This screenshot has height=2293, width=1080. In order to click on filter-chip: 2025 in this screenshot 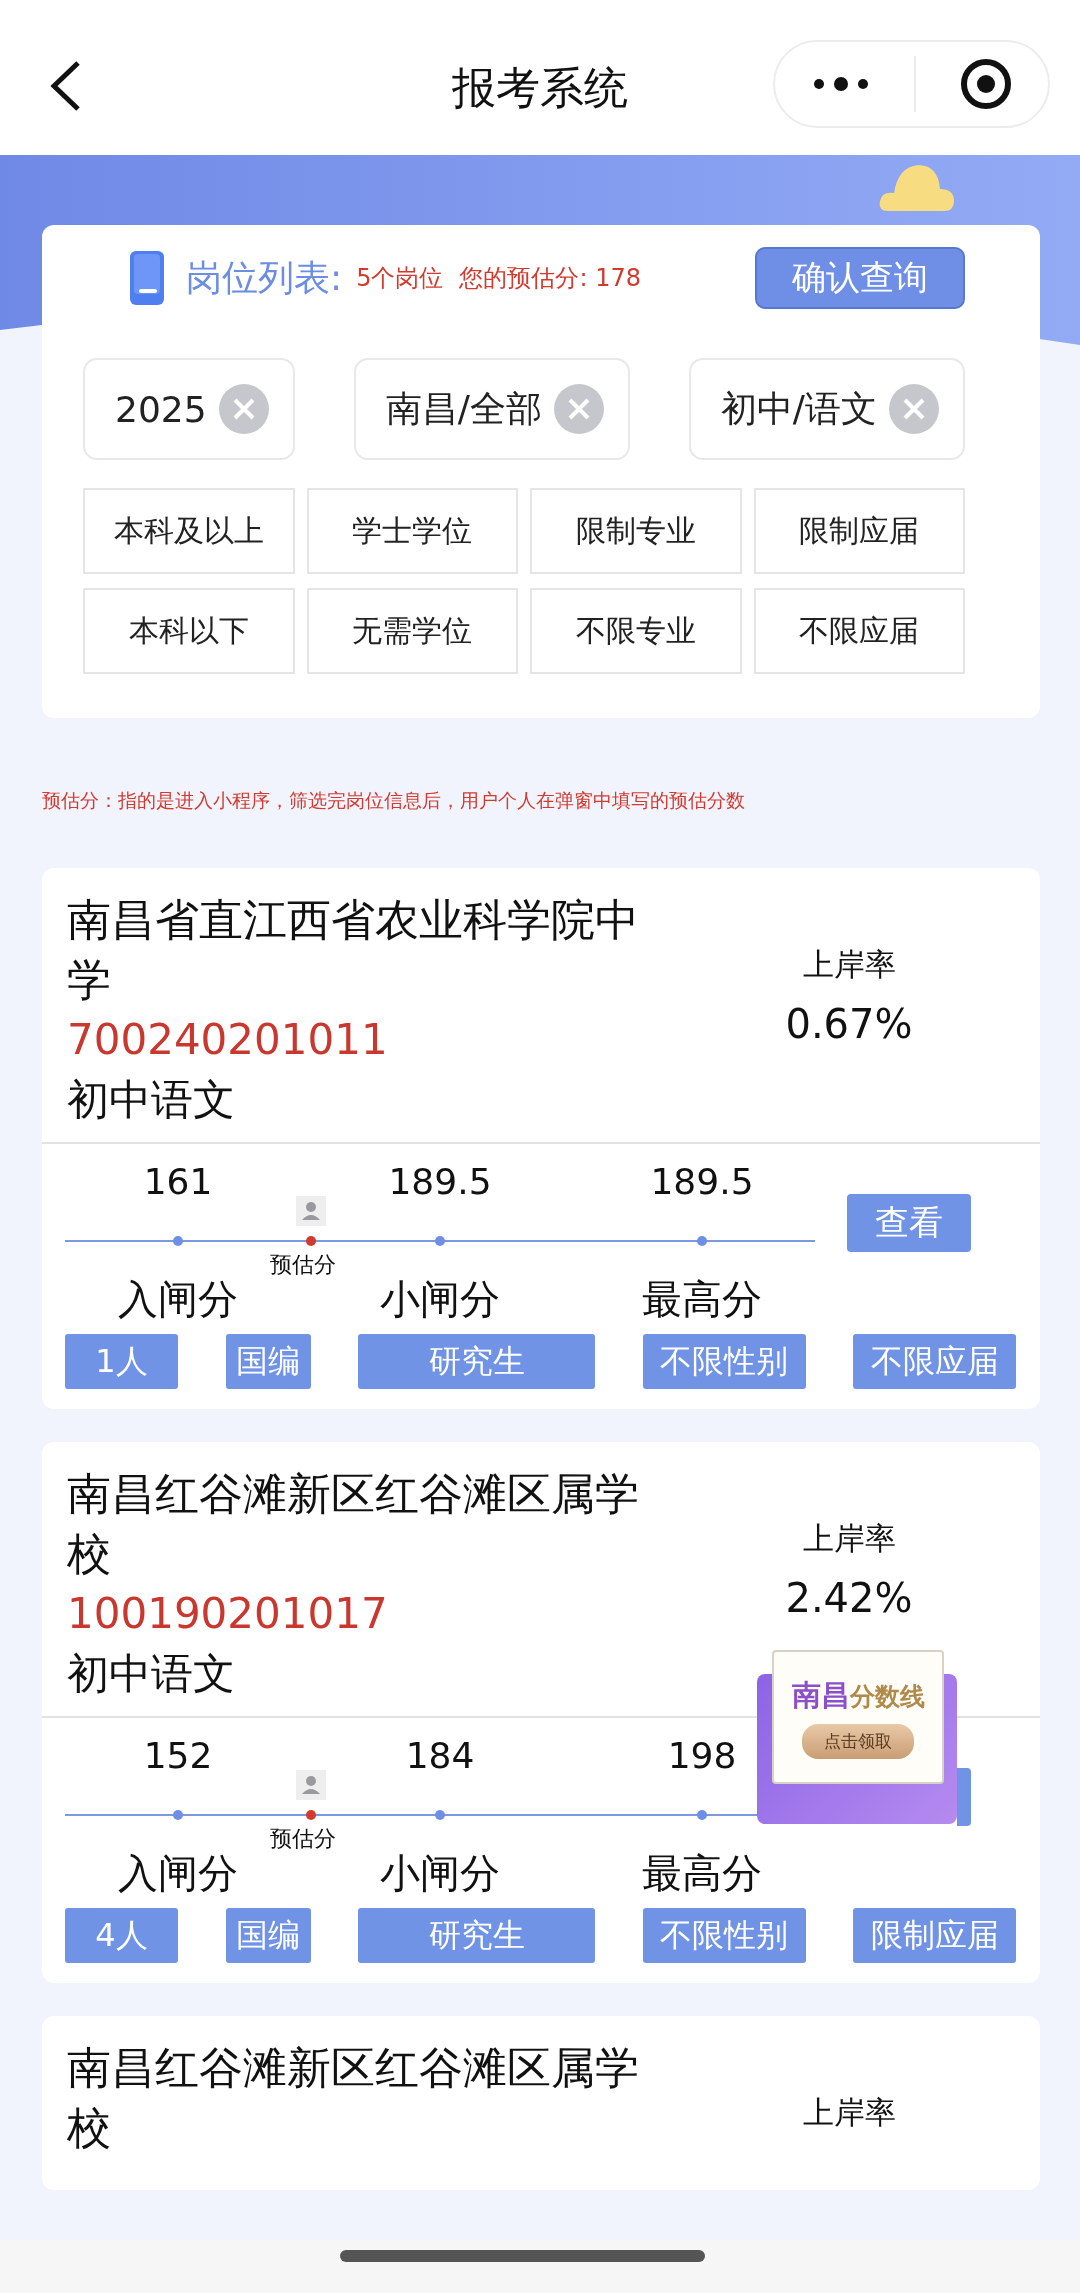, I will do `click(189, 409)`.